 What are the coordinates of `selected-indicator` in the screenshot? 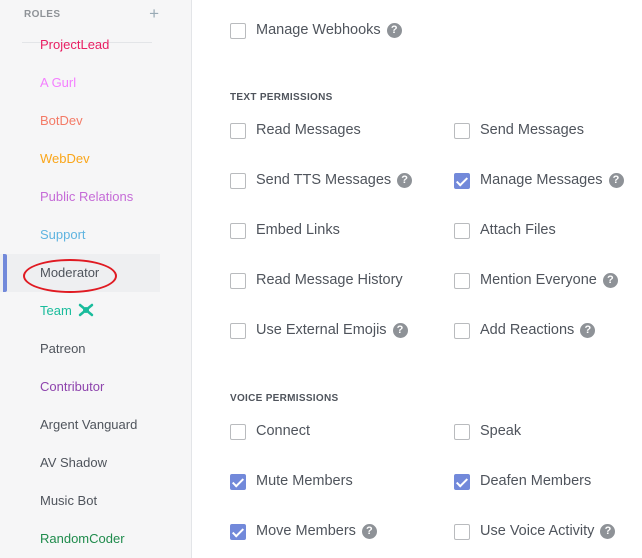 It's located at (5, 273).